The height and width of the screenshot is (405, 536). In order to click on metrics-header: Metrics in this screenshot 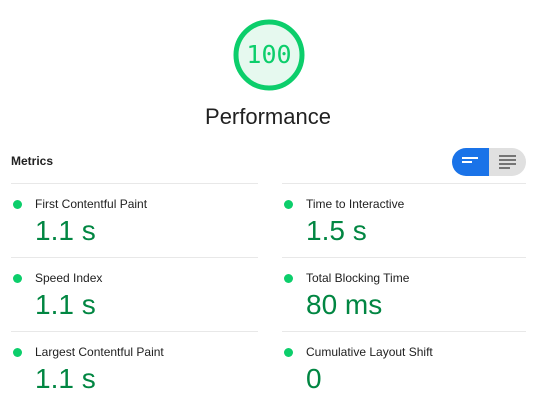, I will do `click(32, 161)`.